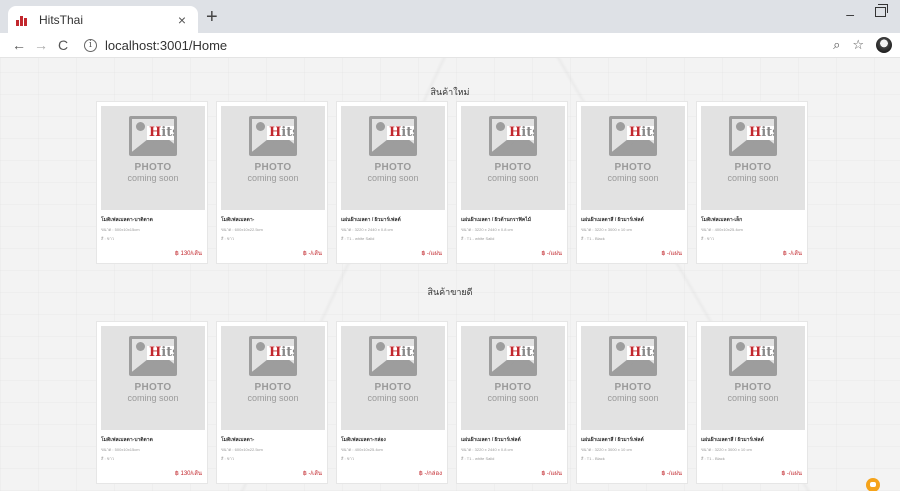 This screenshot has width=900, height=491. Describe the element at coordinates (238, 220) in the screenshot. I see `product-name: โมดิเฟลเมลดา-` at that location.